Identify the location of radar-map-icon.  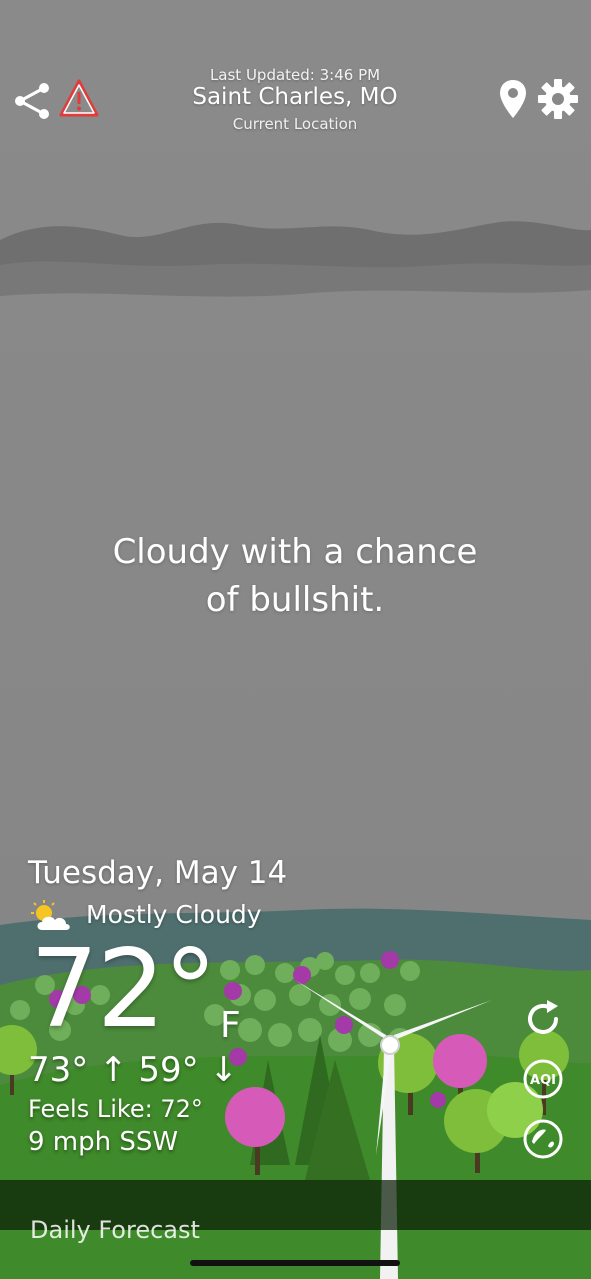
(543, 1139).